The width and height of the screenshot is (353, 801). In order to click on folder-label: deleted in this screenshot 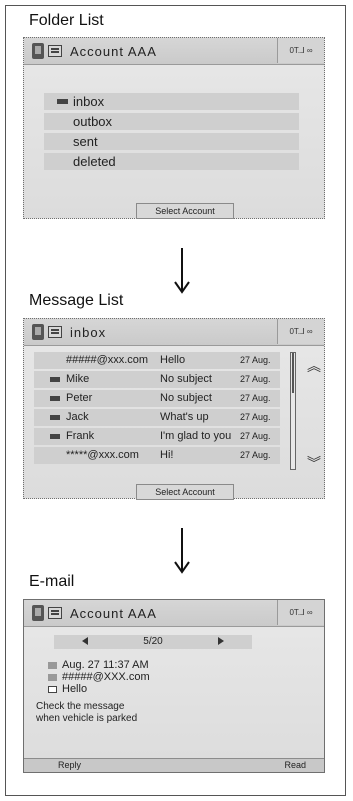, I will do `click(94, 161)`.